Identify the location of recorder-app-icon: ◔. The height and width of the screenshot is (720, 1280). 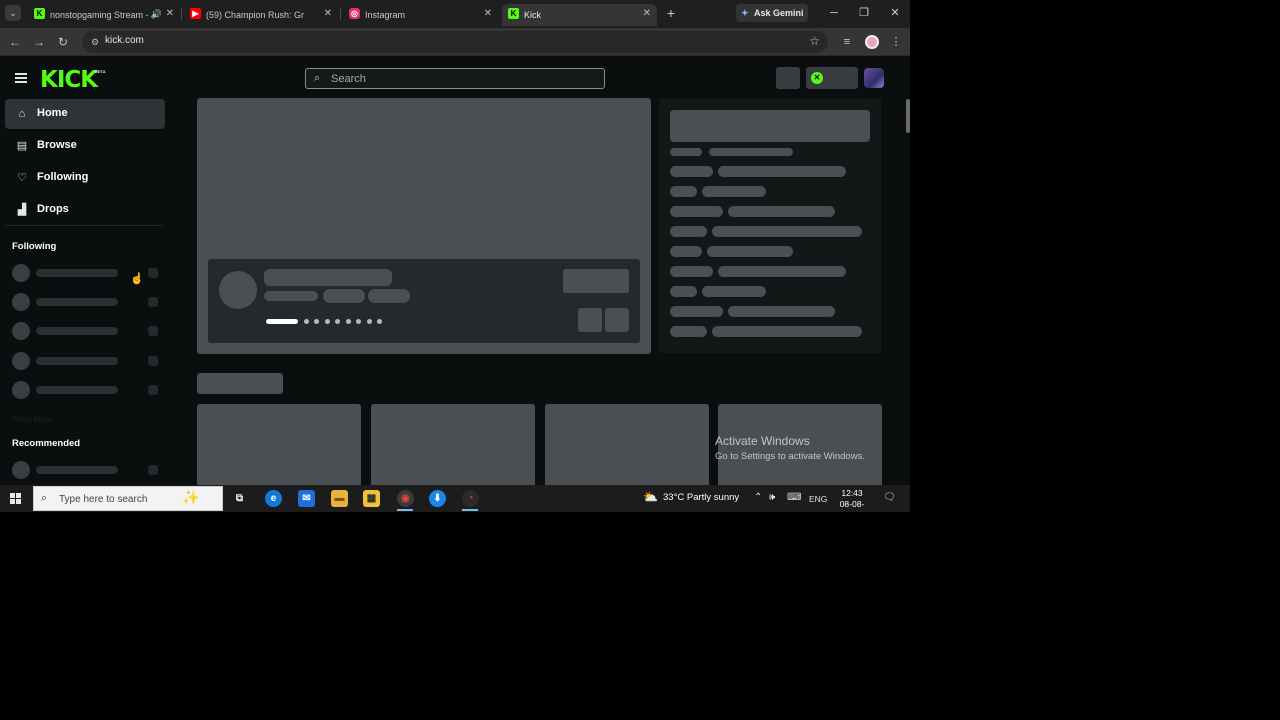
(470, 498).